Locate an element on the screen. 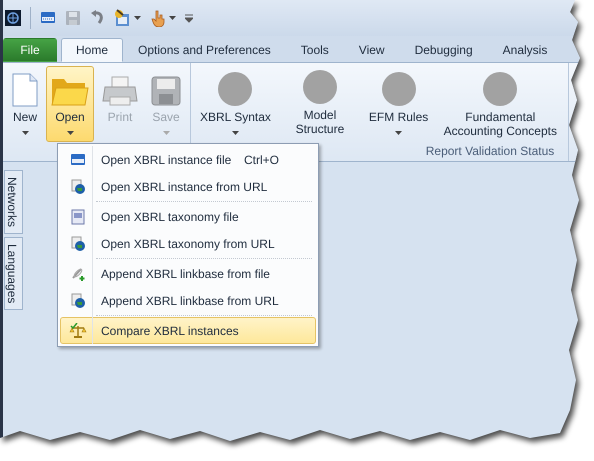 The width and height of the screenshot is (594, 461). ribbon-button: XBRL Syntax is located at coordinates (235, 104).